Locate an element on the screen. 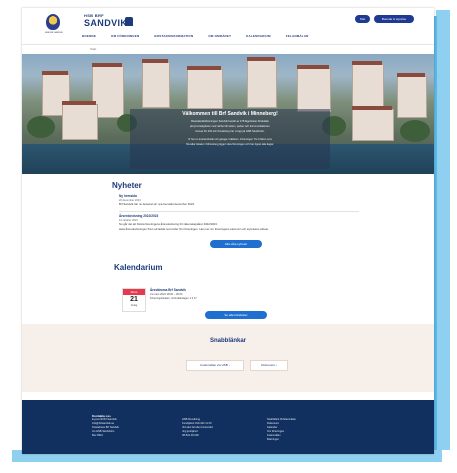  nav-item-kalendarium: KALENDARIUM is located at coordinates (258, 37).